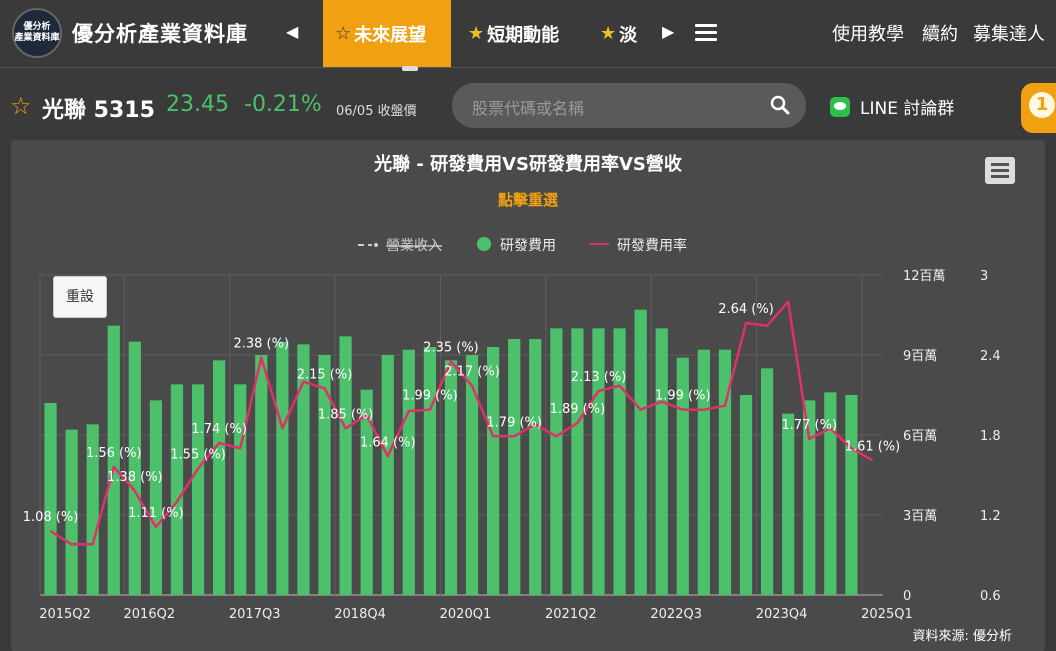 This screenshot has height=651, width=1056. I want to click on rd-ratio-data-label: 2.17 (%), so click(472, 372).